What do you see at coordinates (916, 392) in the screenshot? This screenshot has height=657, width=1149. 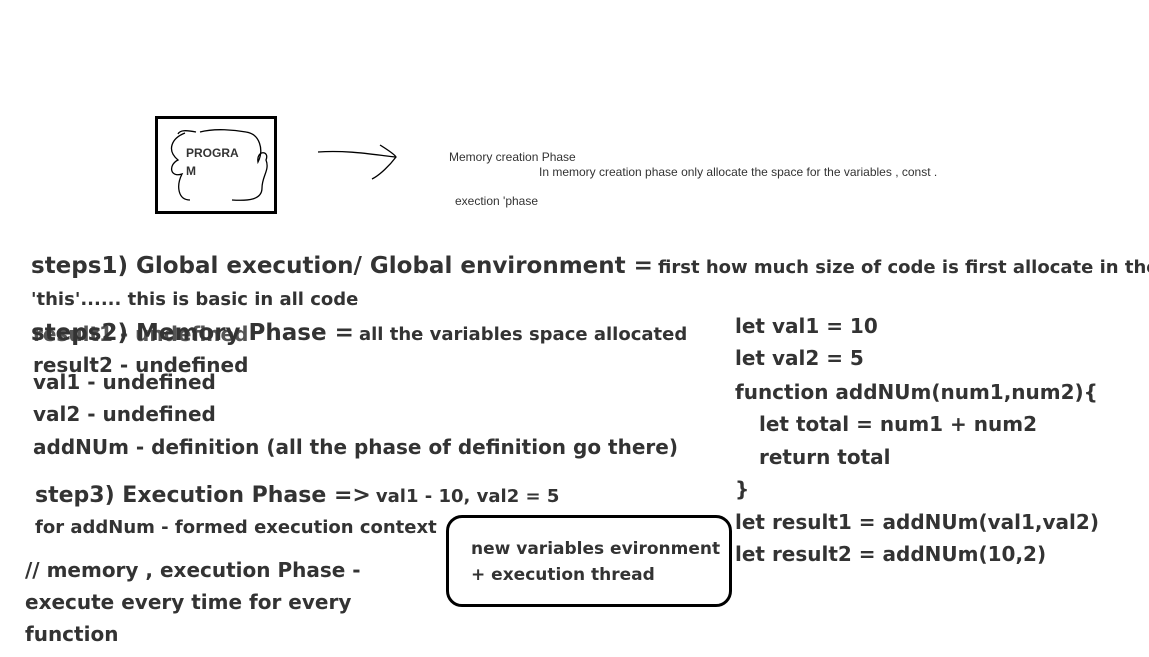 I see `code-line-3: function addNUm(num1,num2){` at bounding box center [916, 392].